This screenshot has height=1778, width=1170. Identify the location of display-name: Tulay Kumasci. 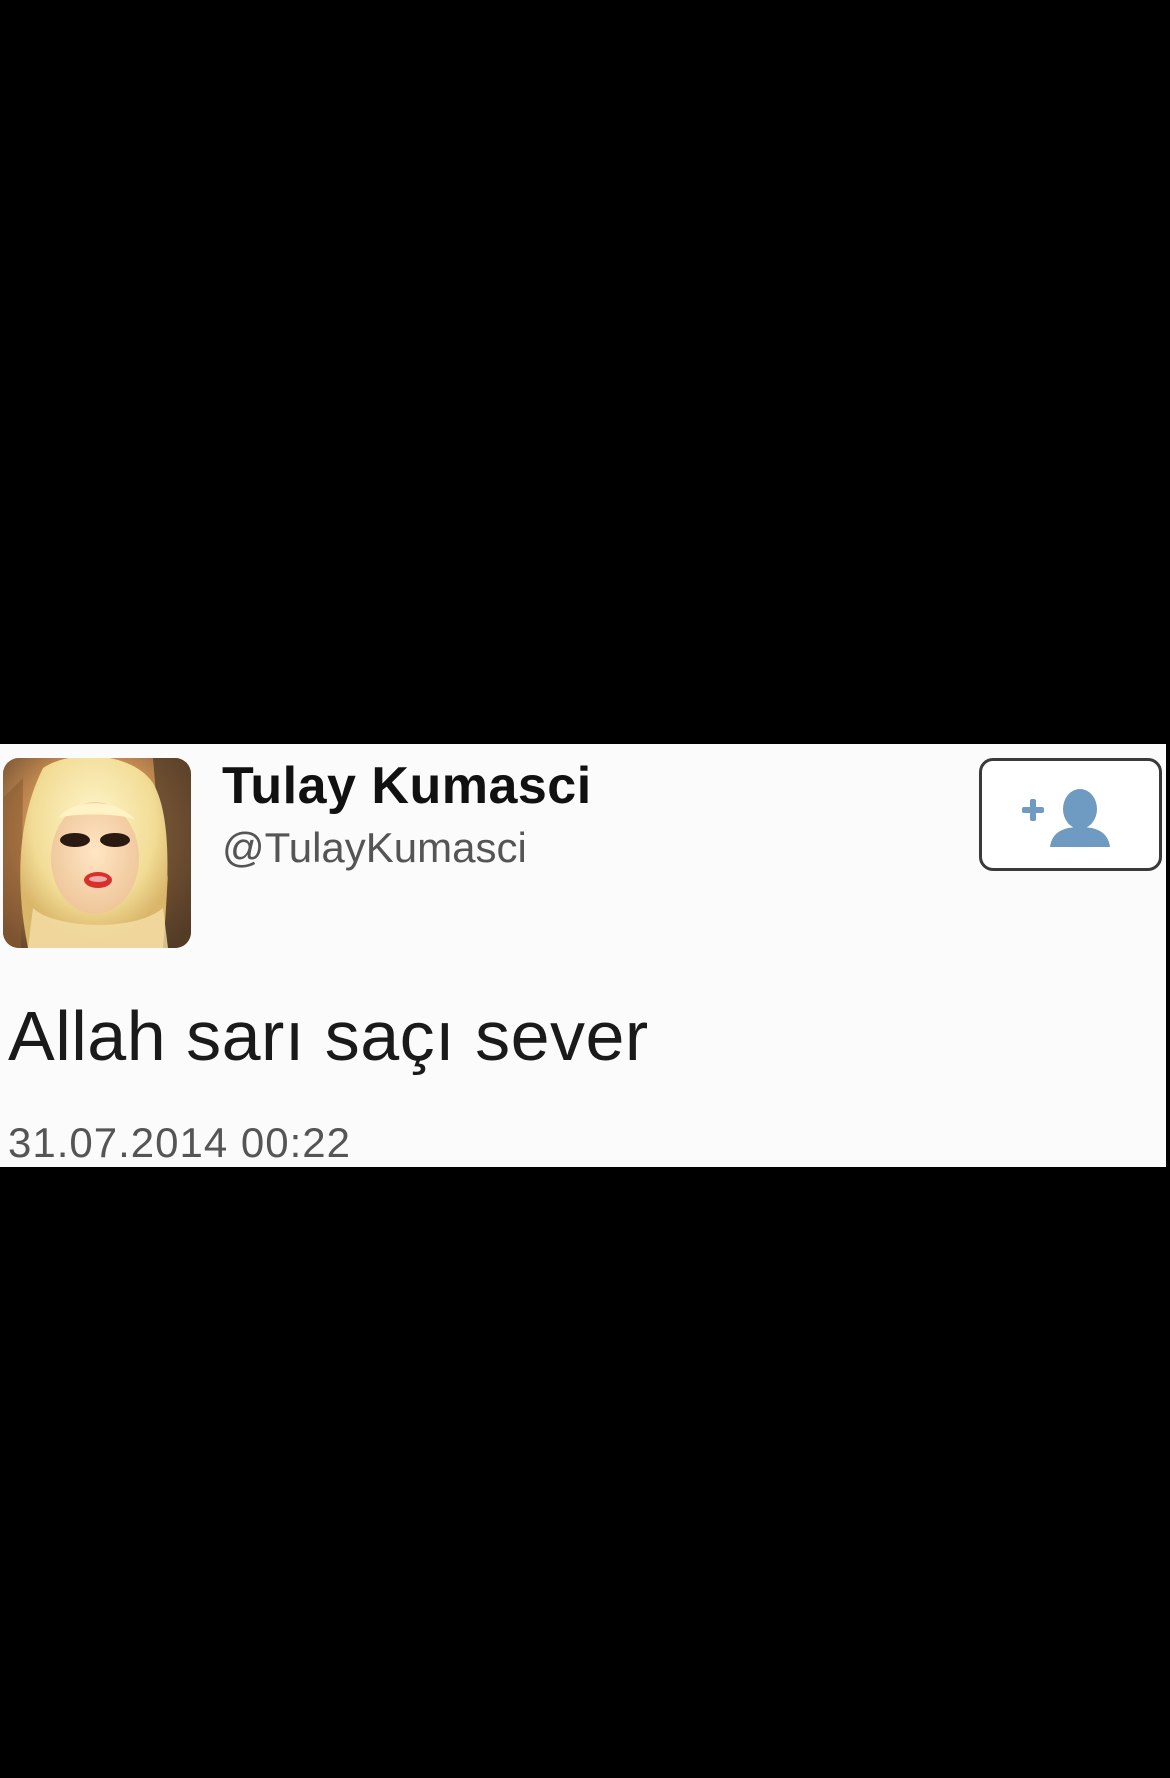
(407, 786).